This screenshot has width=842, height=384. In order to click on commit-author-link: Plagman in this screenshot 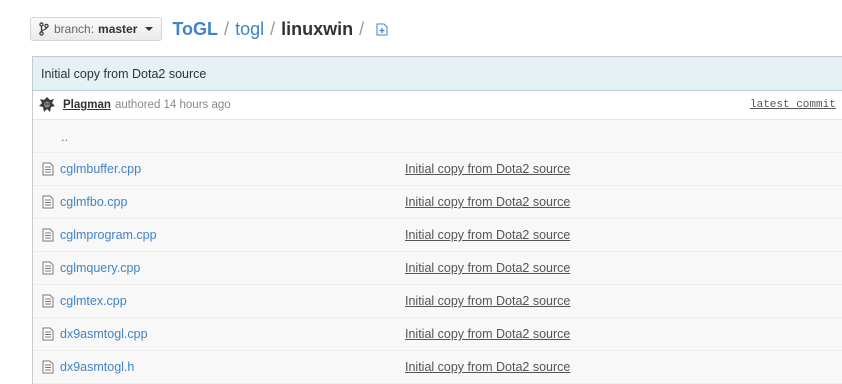, I will do `click(87, 105)`.